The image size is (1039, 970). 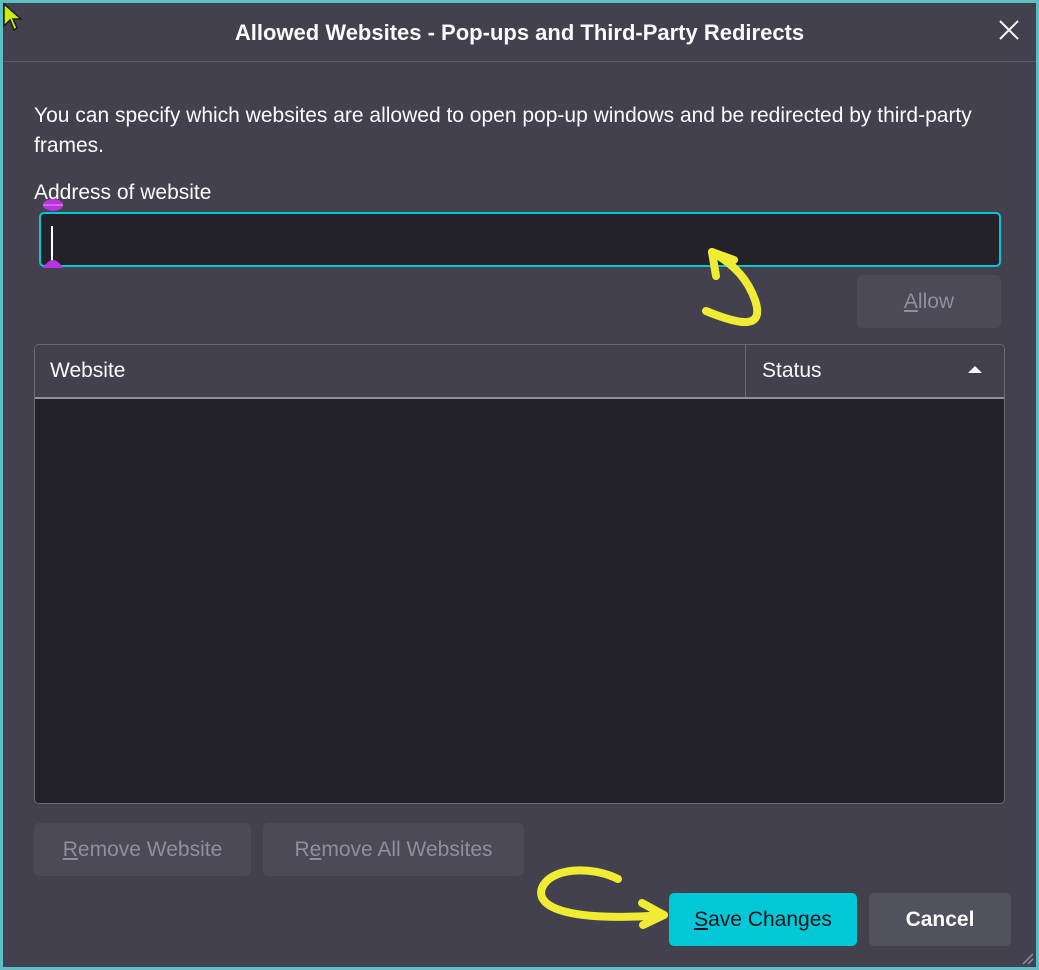 I want to click on remove-all-websites-button: Re move All Websites, so click(x=393, y=849).